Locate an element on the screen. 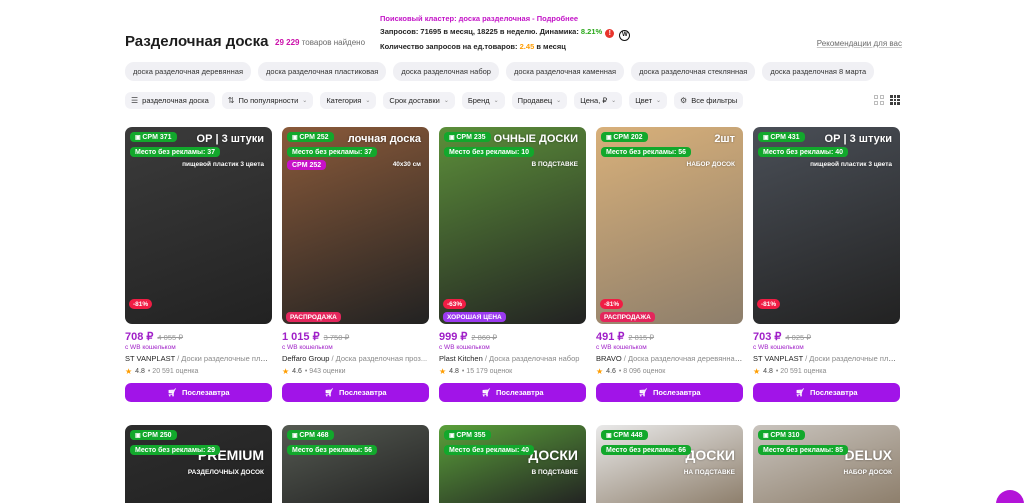 Image resolution: width=1024 pixels, height=503 pixels. wallet-note: с WB кошельком is located at coordinates (150, 347).